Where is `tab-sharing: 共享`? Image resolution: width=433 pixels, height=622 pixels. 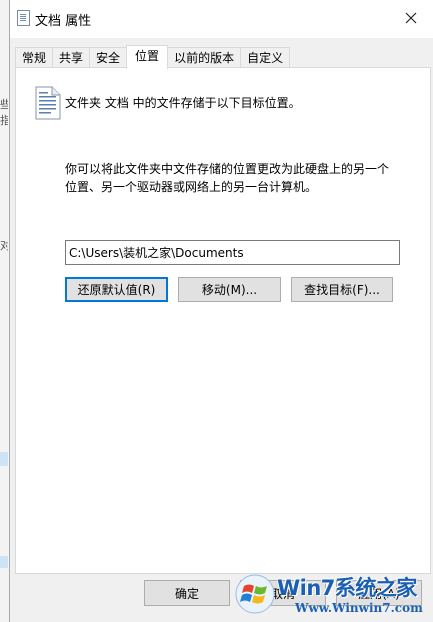 tab-sharing: 共享 is located at coordinates (71, 57).